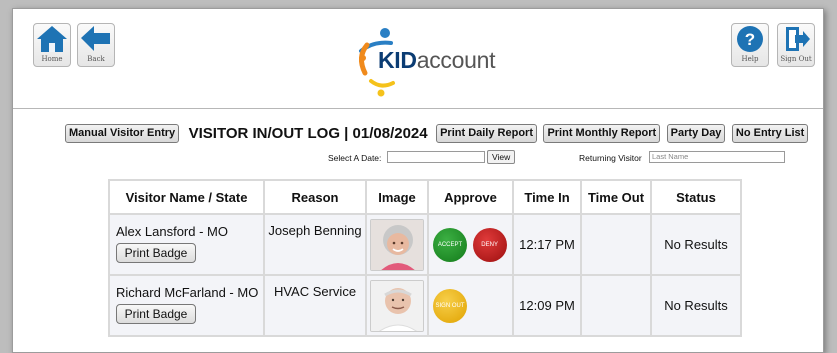 Image resolution: width=837 pixels, height=353 pixels. What do you see at coordinates (770, 133) in the screenshot?
I see `no-entry-list-button: No Entry List` at bounding box center [770, 133].